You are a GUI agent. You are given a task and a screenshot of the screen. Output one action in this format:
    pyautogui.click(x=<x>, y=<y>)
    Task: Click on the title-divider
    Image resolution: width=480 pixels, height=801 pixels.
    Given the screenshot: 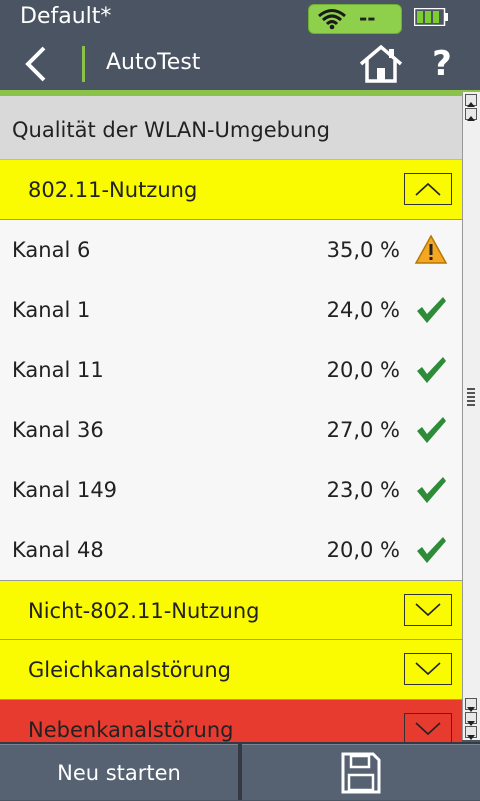 What is the action you would take?
    pyautogui.click(x=83, y=64)
    